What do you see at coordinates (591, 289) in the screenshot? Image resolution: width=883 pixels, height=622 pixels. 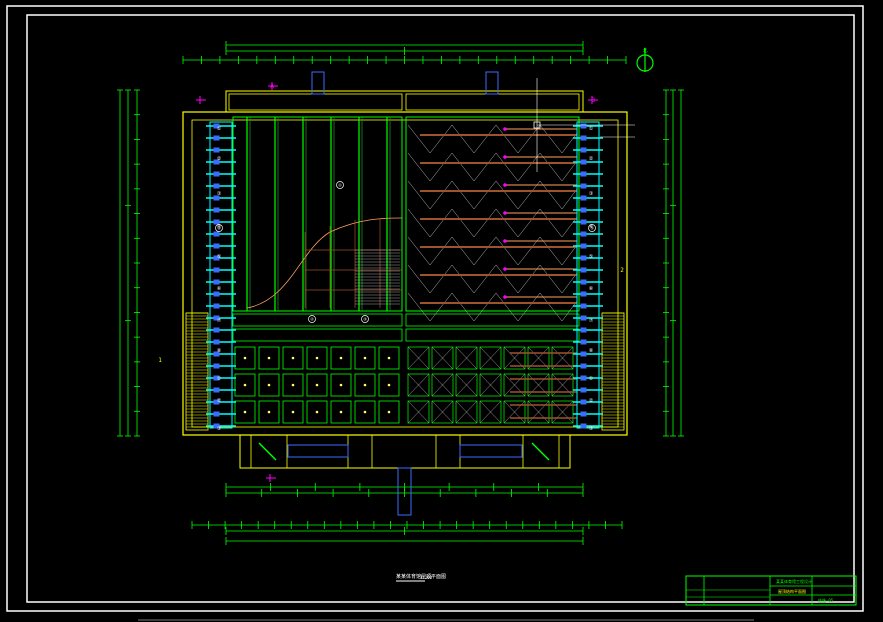 I see `grid-label-right: ⑥` at bounding box center [591, 289].